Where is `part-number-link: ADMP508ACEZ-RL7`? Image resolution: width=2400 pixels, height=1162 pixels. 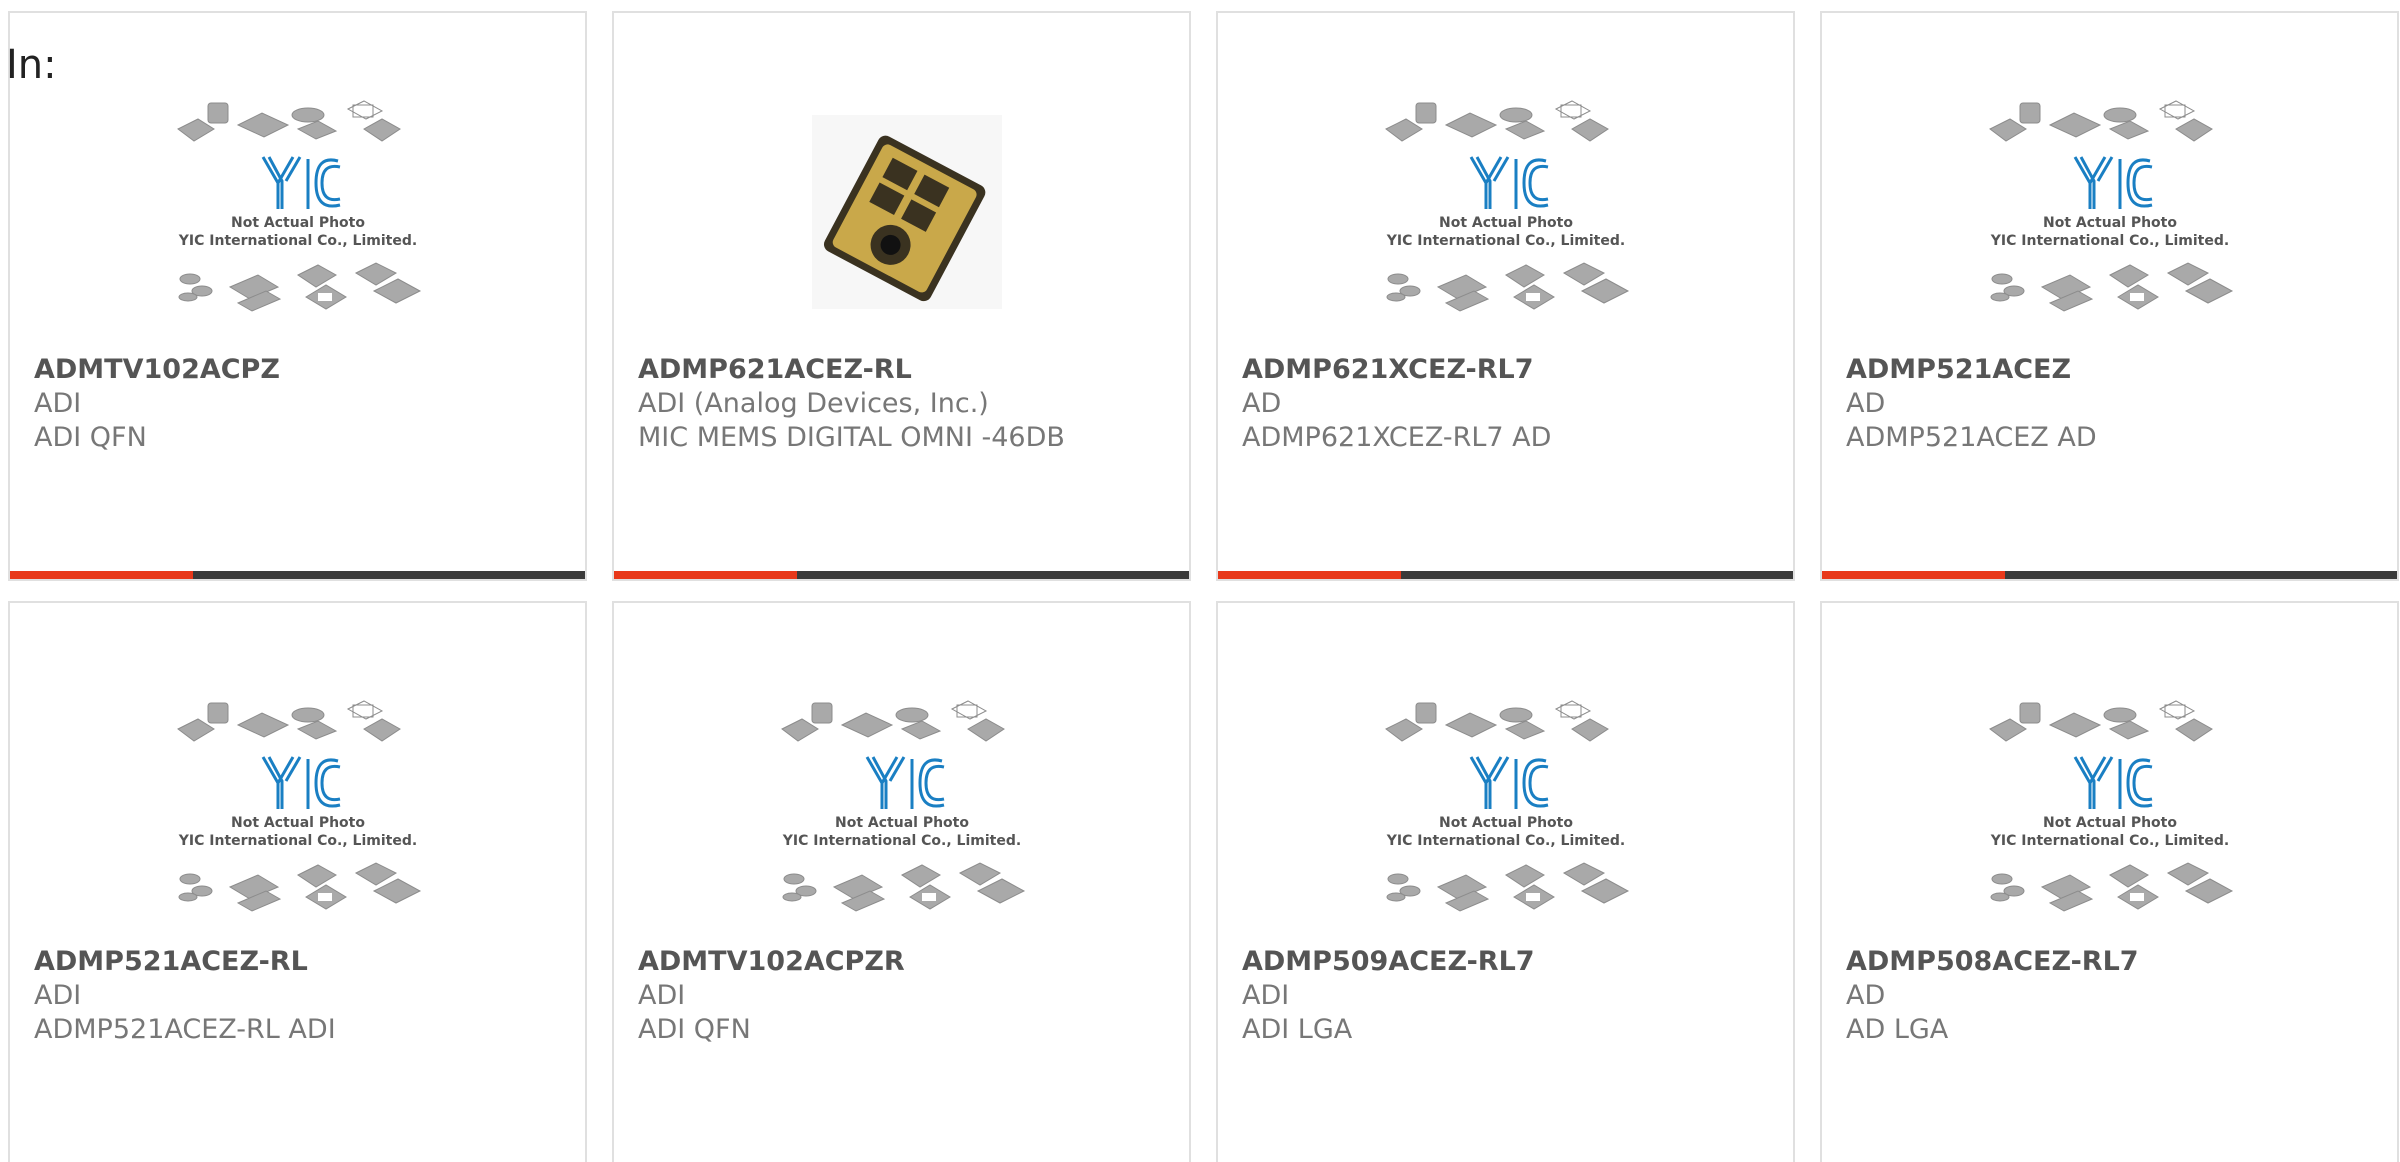
part-number-link: ADMP508ACEZ-RL7 is located at coordinates (2111, 962).